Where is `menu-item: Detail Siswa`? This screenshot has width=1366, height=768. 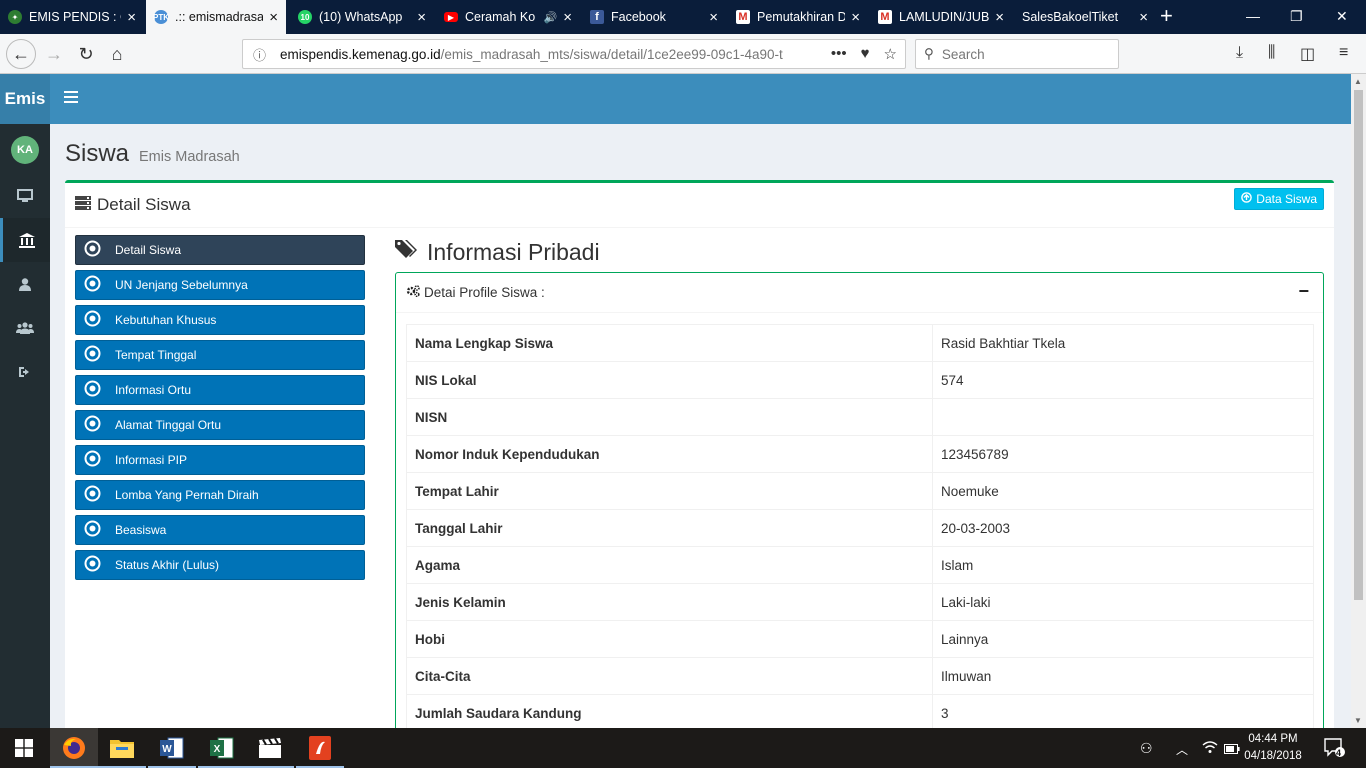
menu-item: Detail Siswa is located at coordinates (220, 250).